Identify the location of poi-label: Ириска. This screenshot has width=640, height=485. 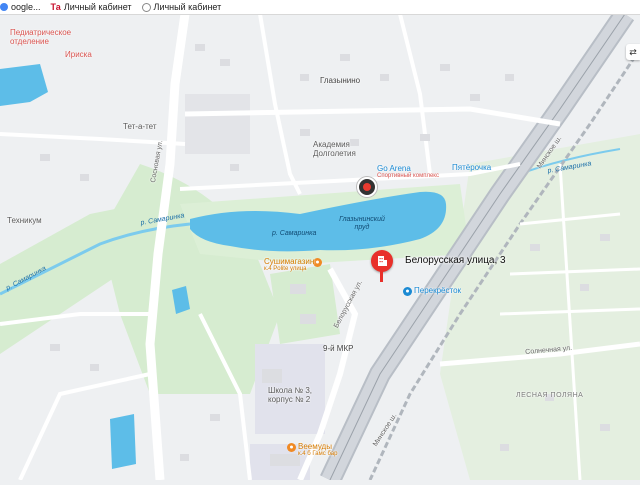
(78, 54).